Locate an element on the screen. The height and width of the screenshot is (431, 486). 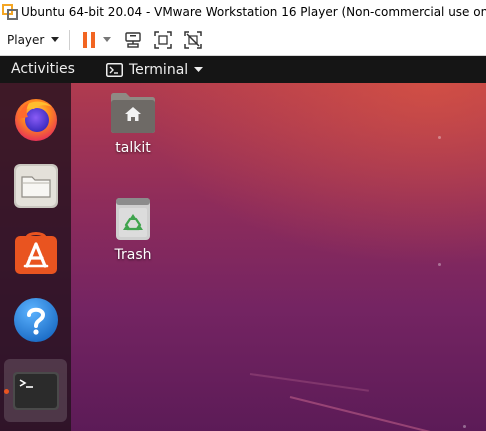
home-folder-icon is located at coordinates (133, 113).